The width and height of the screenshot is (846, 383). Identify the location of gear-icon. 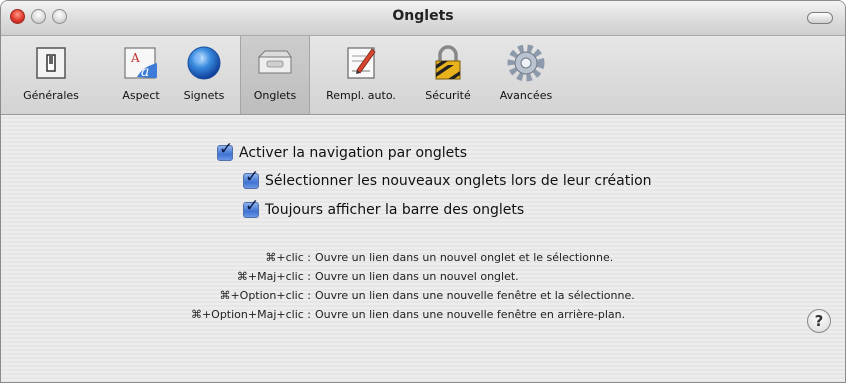
(526, 63).